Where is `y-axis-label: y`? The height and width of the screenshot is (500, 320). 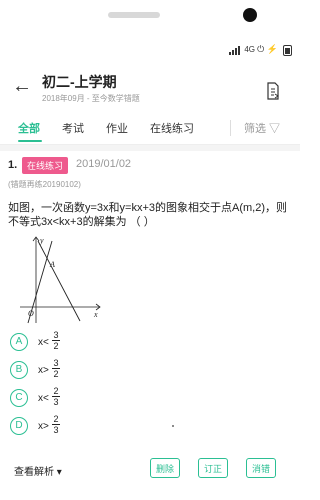
y-axis-label: y is located at coordinates (41, 240).